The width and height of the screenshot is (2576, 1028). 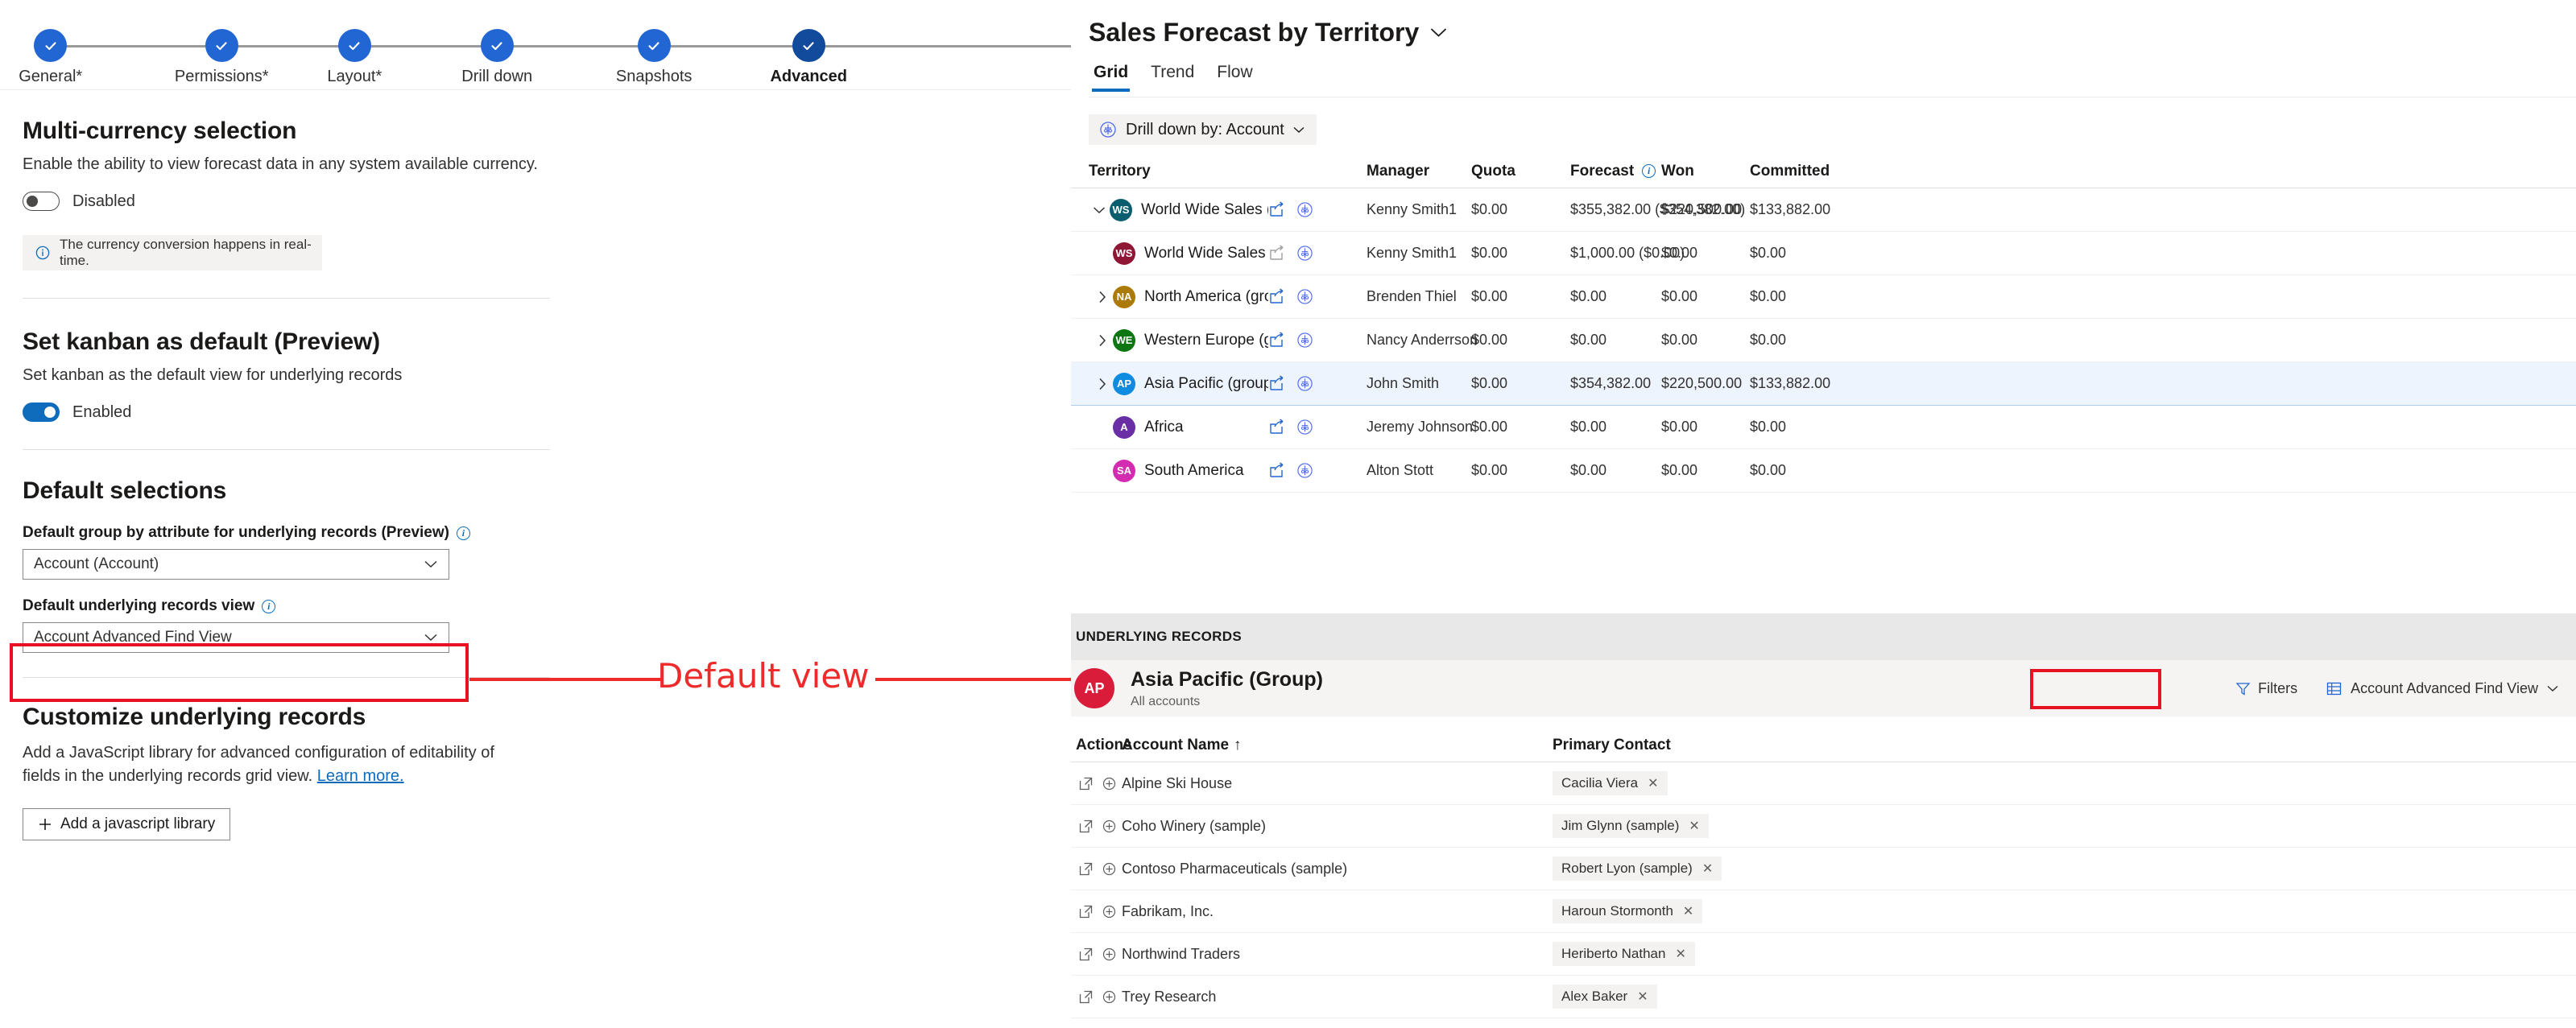 I want to click on stepper-step-drilldown: Drill down, so click(x=496, y=58).